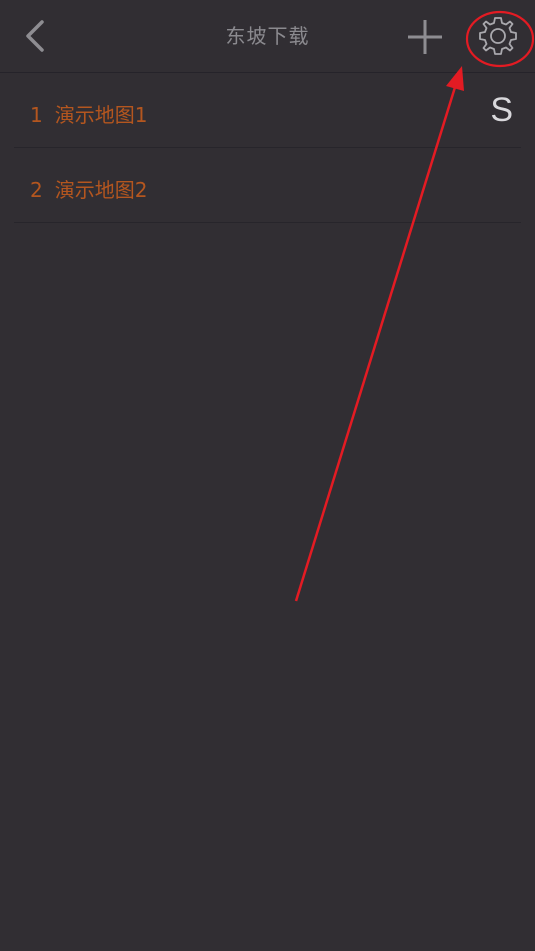  What do you see at coordinates (267, 185) in the screenshot?
I see `list-item: 2 演示地图2` at bounding box center [267, 185].